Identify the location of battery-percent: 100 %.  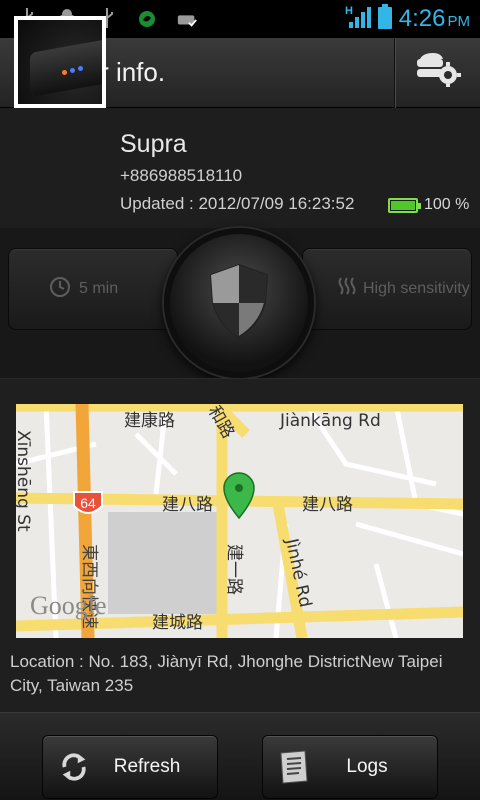
(447, 204).